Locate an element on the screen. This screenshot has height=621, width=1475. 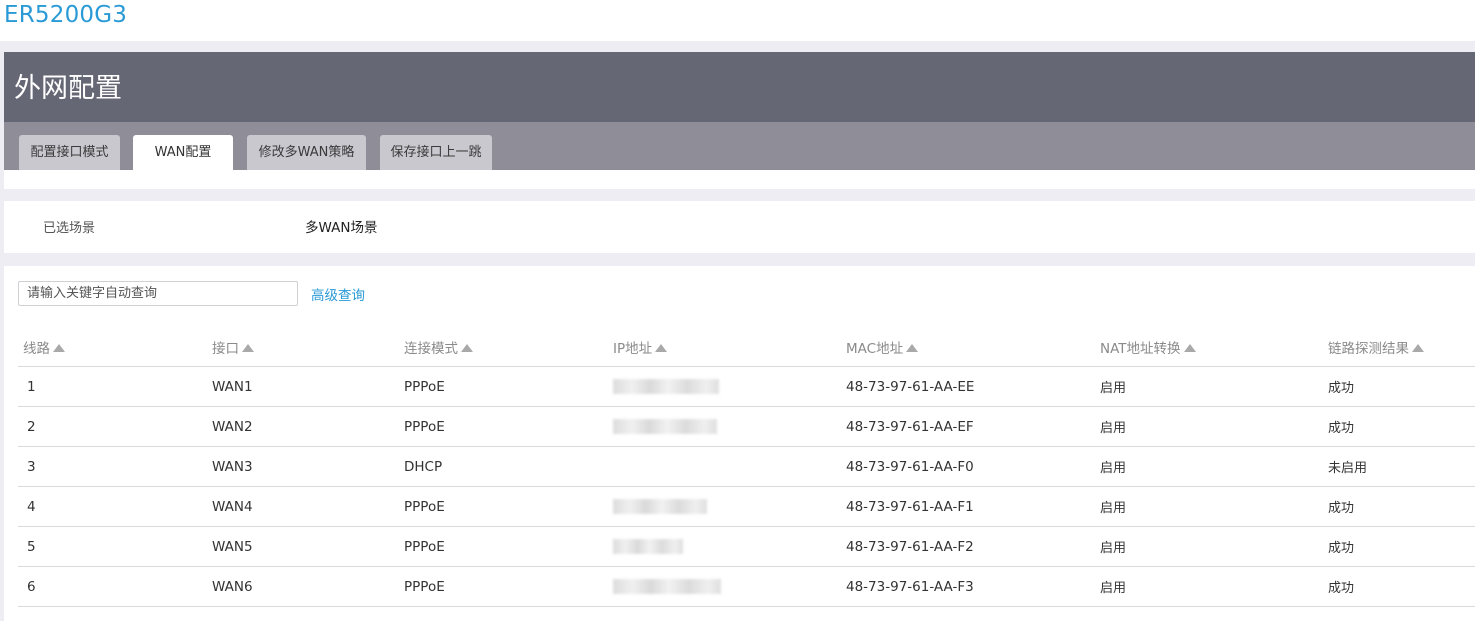
table-row: 4 WAN4 PPPoE 48-73-97-61-AA-F1 启用 成功 is located at coordinates (746, 506).